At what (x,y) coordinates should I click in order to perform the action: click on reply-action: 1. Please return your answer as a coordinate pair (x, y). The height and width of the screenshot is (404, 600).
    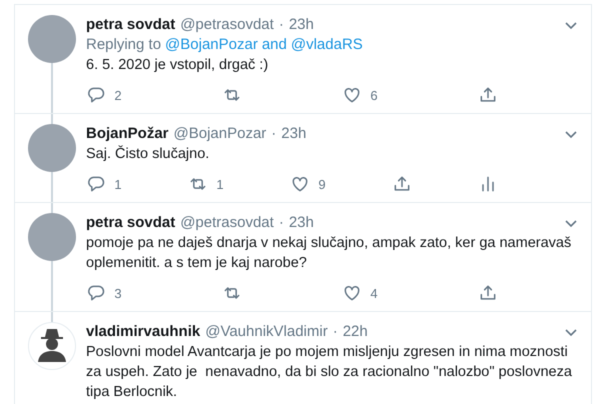
    Looking at the image, I should click on (104, 184).